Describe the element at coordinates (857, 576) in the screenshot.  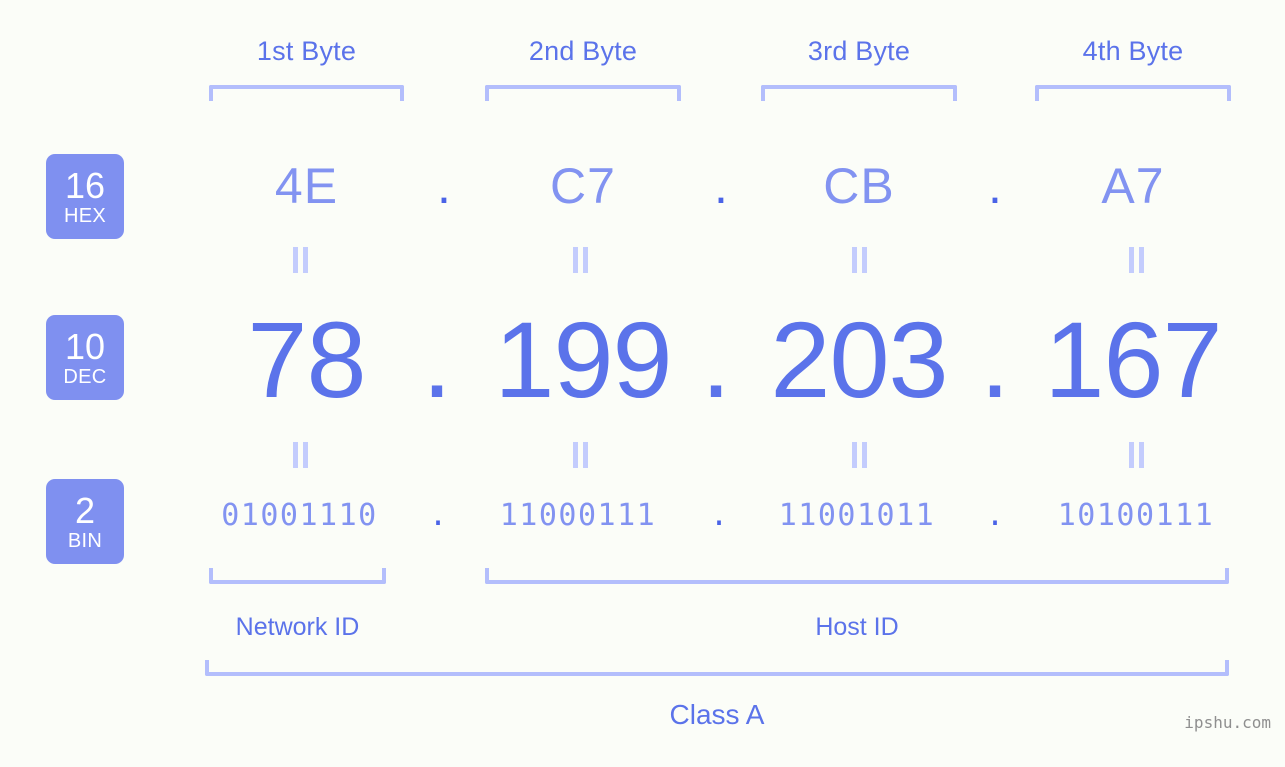
I see `host-id-bracket` at that location.